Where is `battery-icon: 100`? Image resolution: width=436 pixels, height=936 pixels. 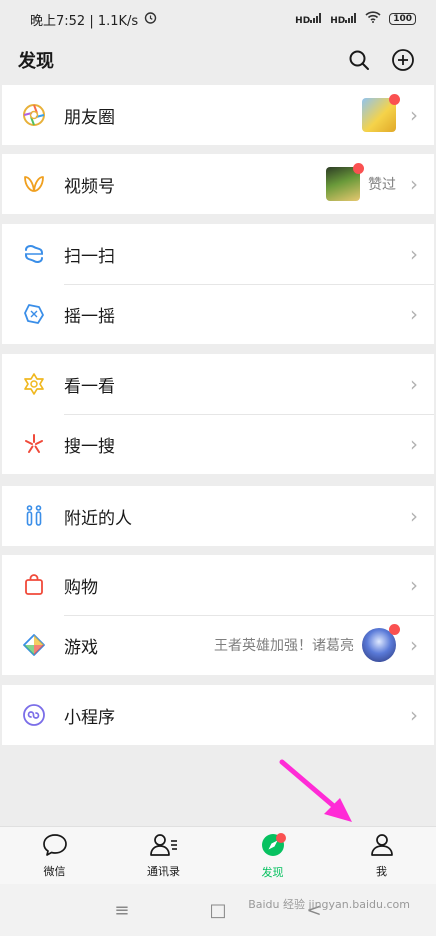 battery-icon: 100 is located at coordinates (402, 19).